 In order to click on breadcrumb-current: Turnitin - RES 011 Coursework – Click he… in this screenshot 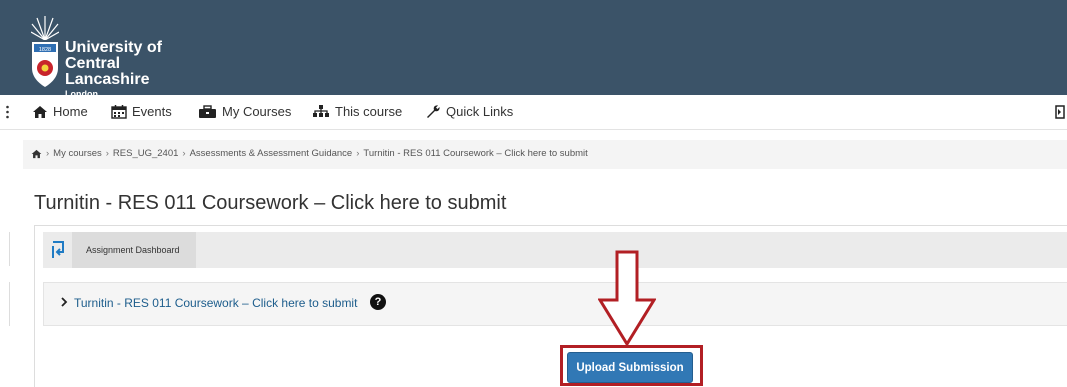, I will do `click(475, 153)`.